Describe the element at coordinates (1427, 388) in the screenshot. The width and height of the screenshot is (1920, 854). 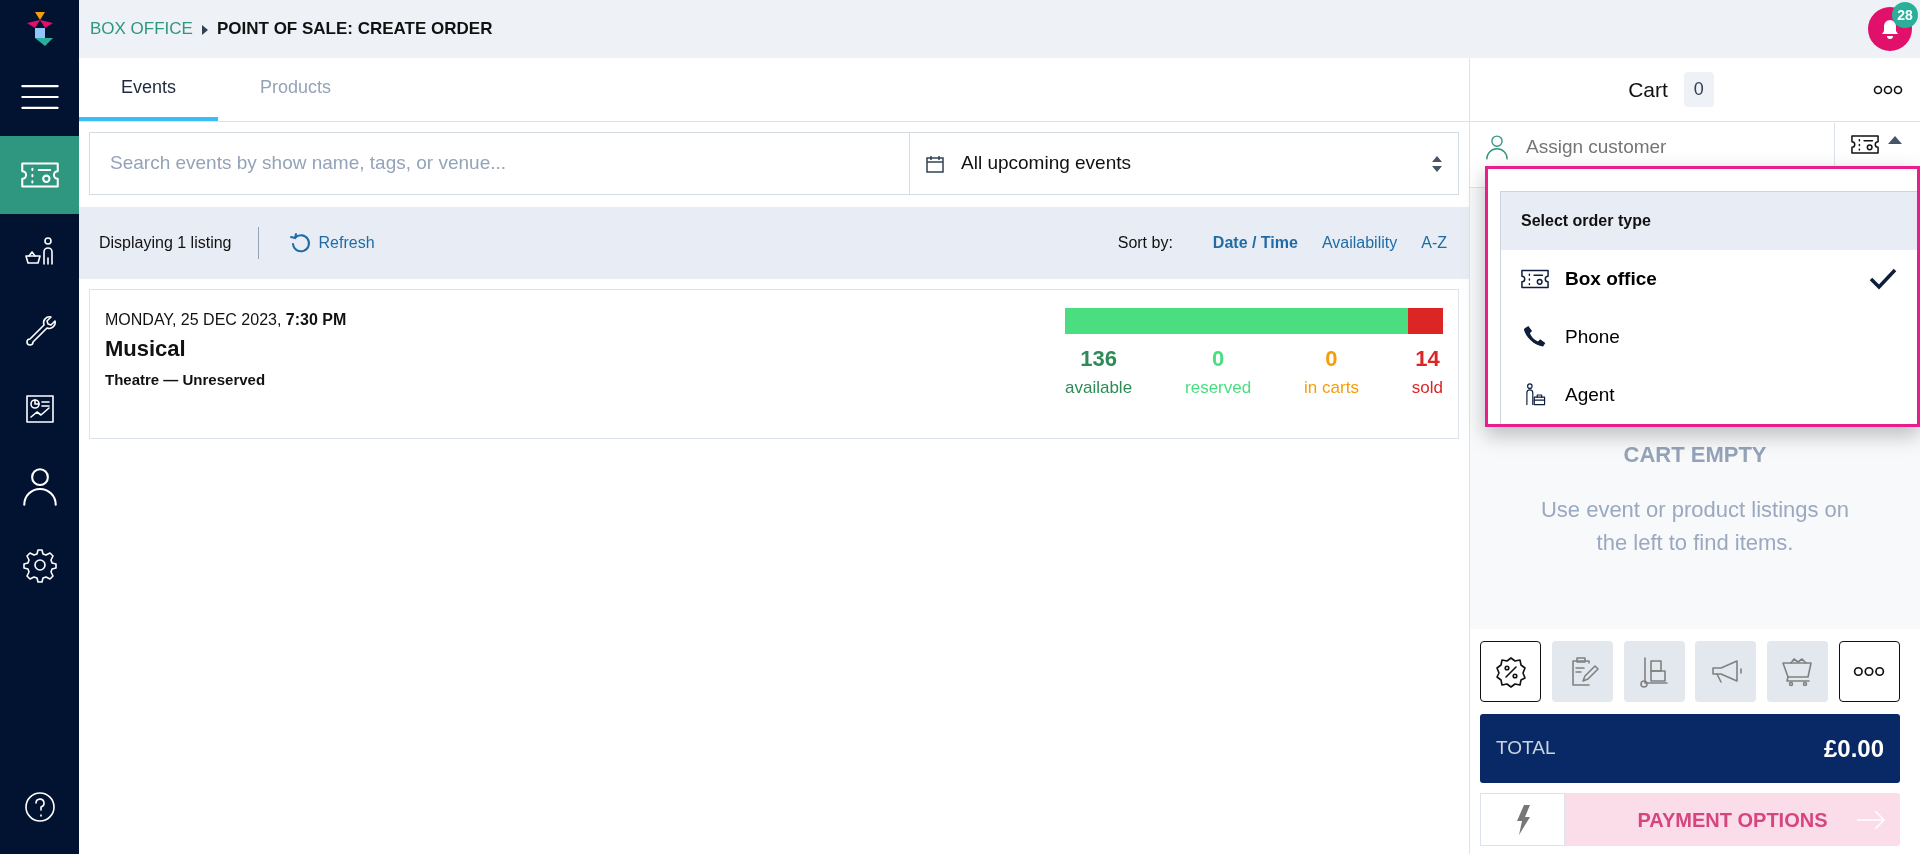
I see `stat-label: sold` at that location.